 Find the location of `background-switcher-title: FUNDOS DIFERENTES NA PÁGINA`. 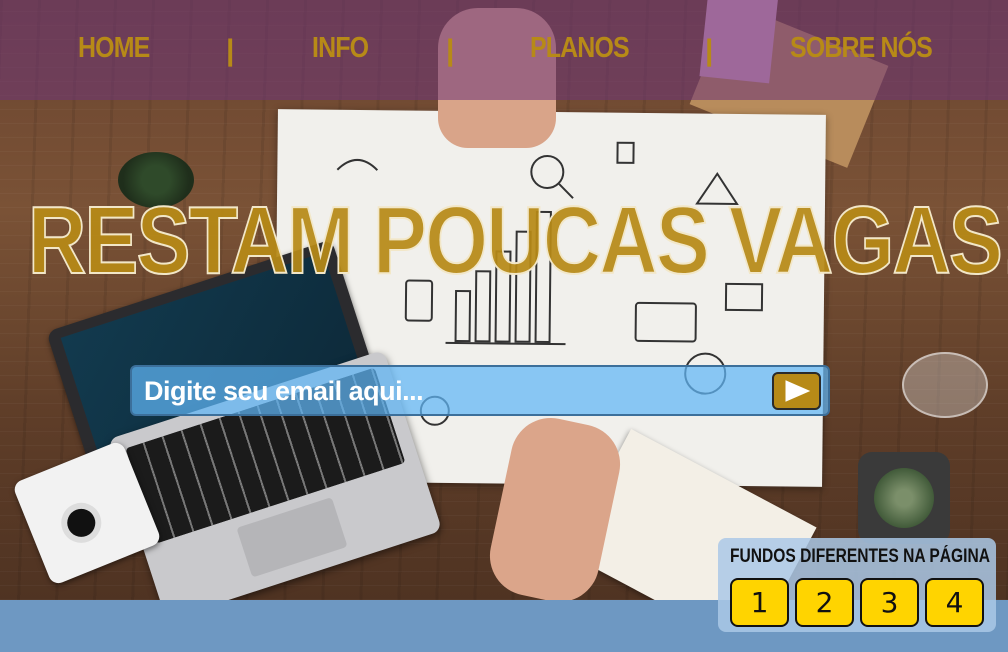

background-switcher-title: FUNDOS DIFERENTES NA PÁGINA is located at coordinates (860, 556).